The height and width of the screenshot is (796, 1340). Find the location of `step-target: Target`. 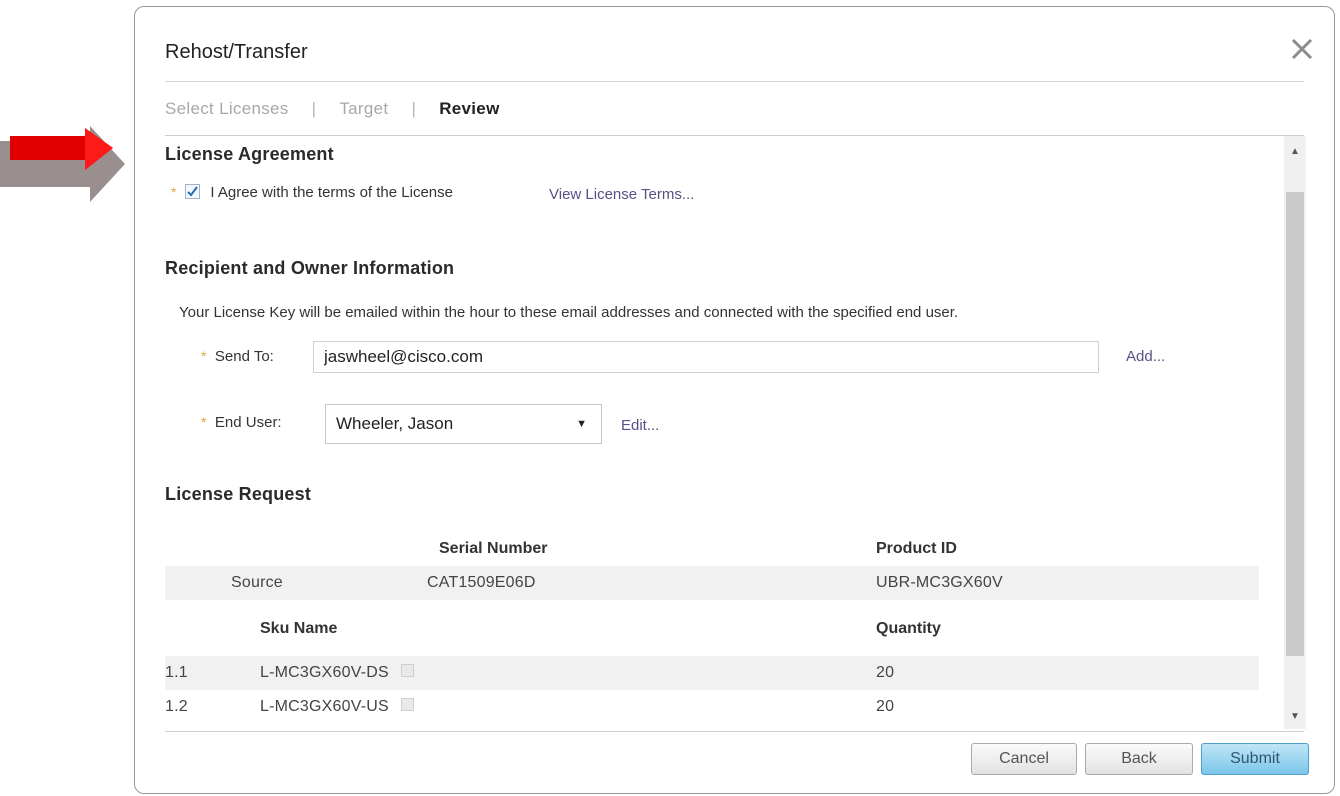

step-target: Target is located at coordinates (363, 109).